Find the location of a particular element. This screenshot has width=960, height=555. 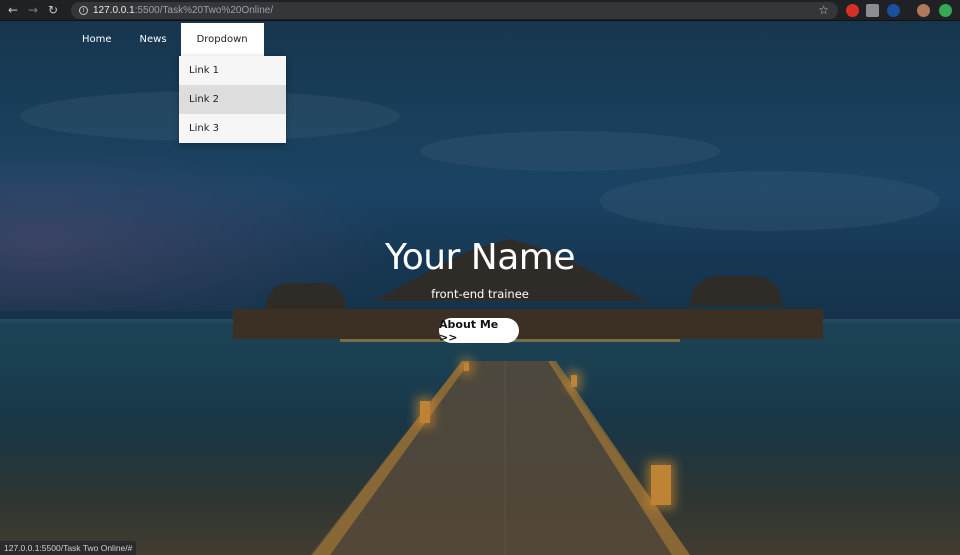

dropdown-link-1: Link 1 is located at coordinates (232, 70).